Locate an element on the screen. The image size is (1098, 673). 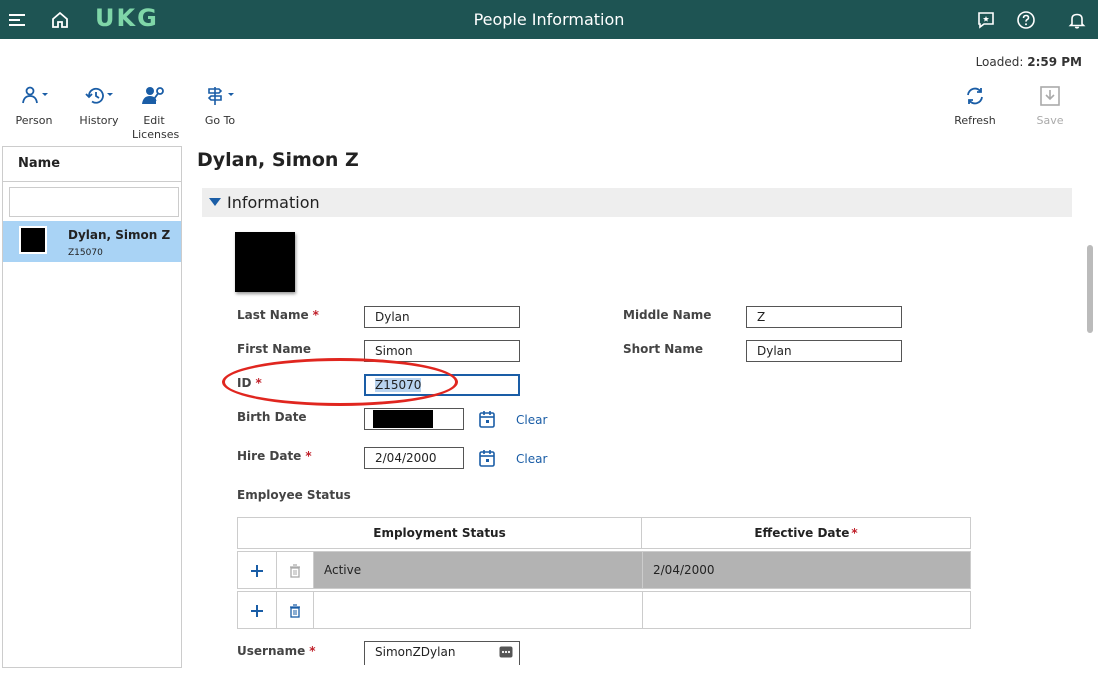
loaded-status: Loaded: 2:59 PM is located at coordinates (1028, 62).